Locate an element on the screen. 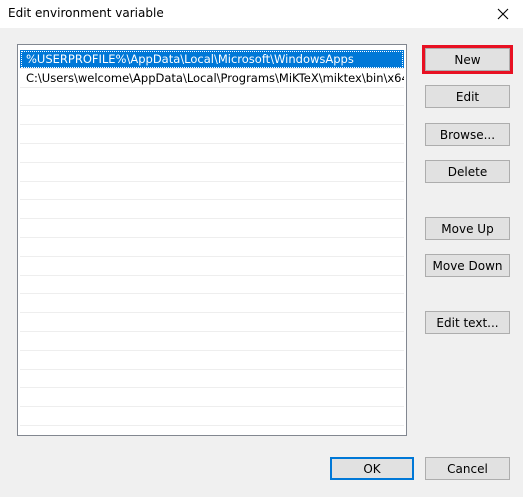 Image resolution: width=523 pixels, height=497 pixels. delete-button: Delete is located at coordinates (467, 171).